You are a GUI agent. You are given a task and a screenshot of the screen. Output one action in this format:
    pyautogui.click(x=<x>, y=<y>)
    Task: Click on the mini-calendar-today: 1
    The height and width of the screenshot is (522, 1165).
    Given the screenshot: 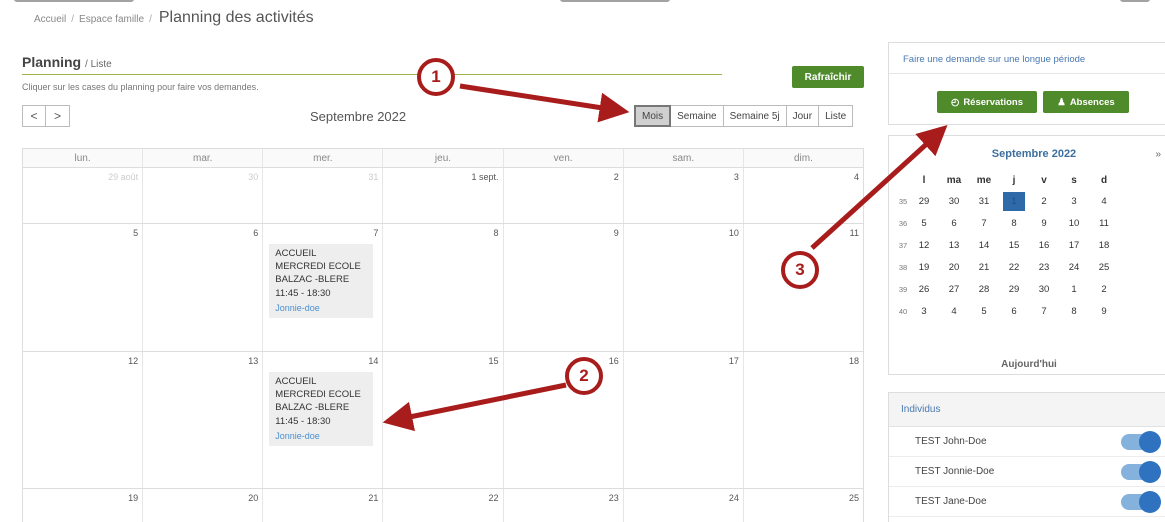 What is the action you would take?
    pyautogui.click(x=1014, y=201)
    